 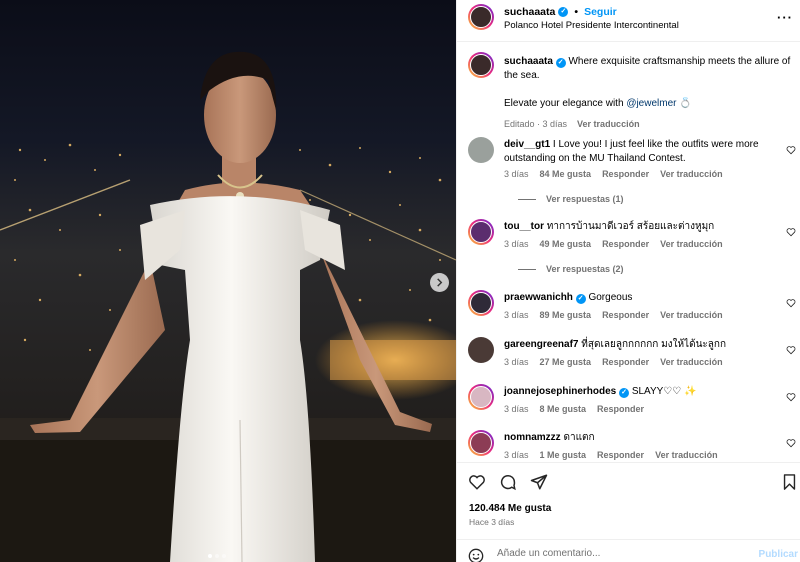 What do you see at coordinates (617, 553) in the screenshot?
I see `comment-input` at bounding box center [617, 553].